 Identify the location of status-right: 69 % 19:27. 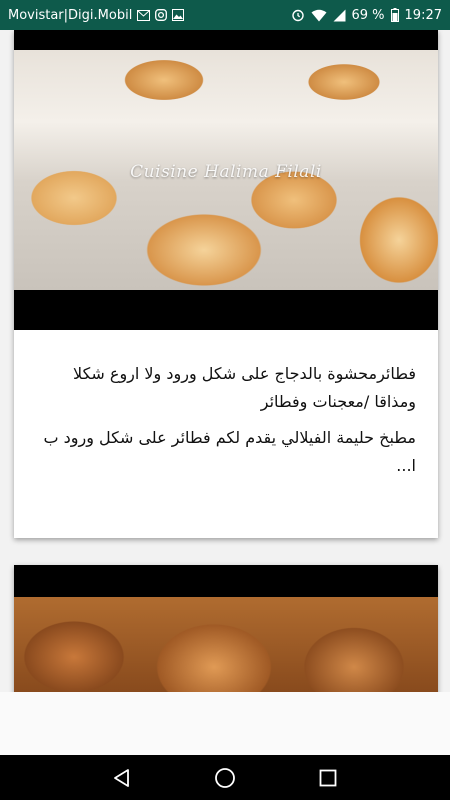
(366, 15).